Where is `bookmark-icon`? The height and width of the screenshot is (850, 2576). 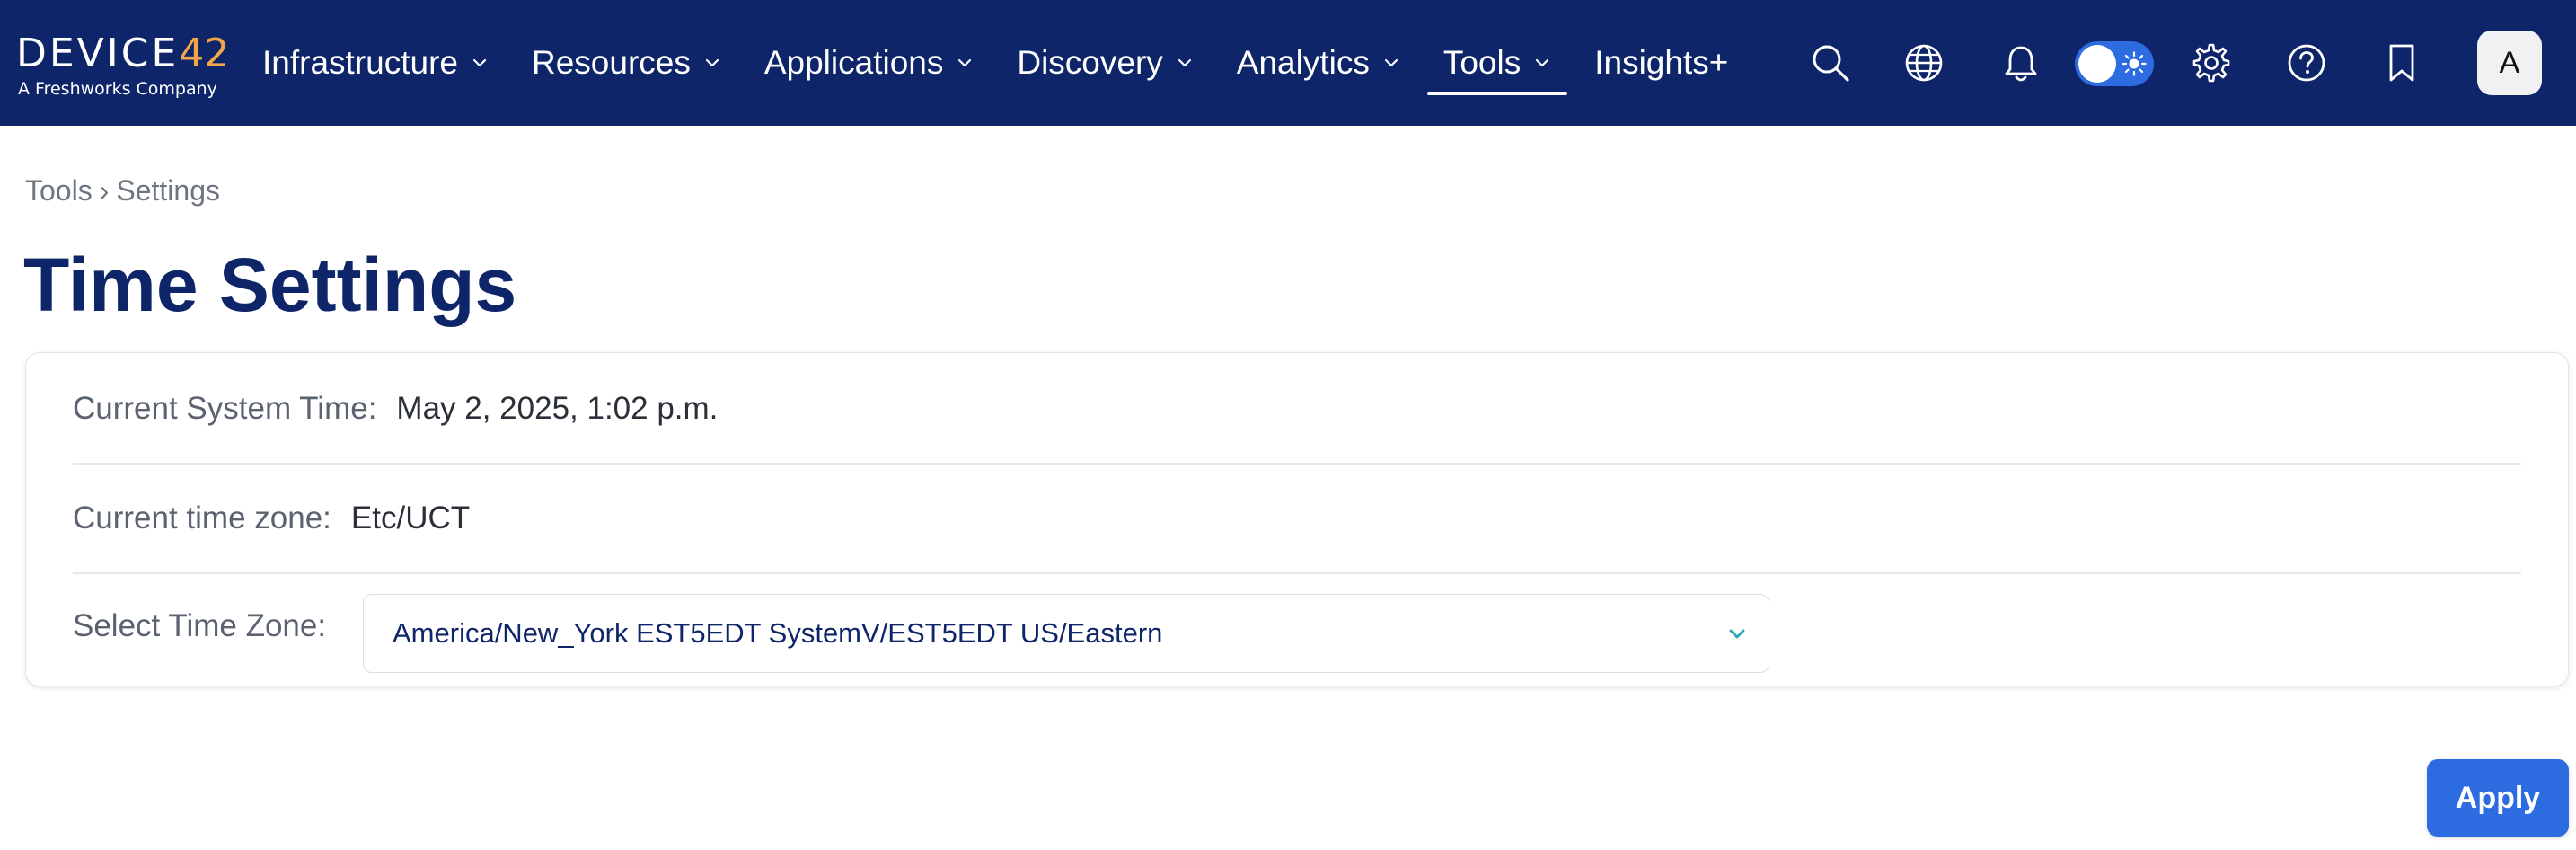 bookmark-icon is located at coordinates (2401, 63).